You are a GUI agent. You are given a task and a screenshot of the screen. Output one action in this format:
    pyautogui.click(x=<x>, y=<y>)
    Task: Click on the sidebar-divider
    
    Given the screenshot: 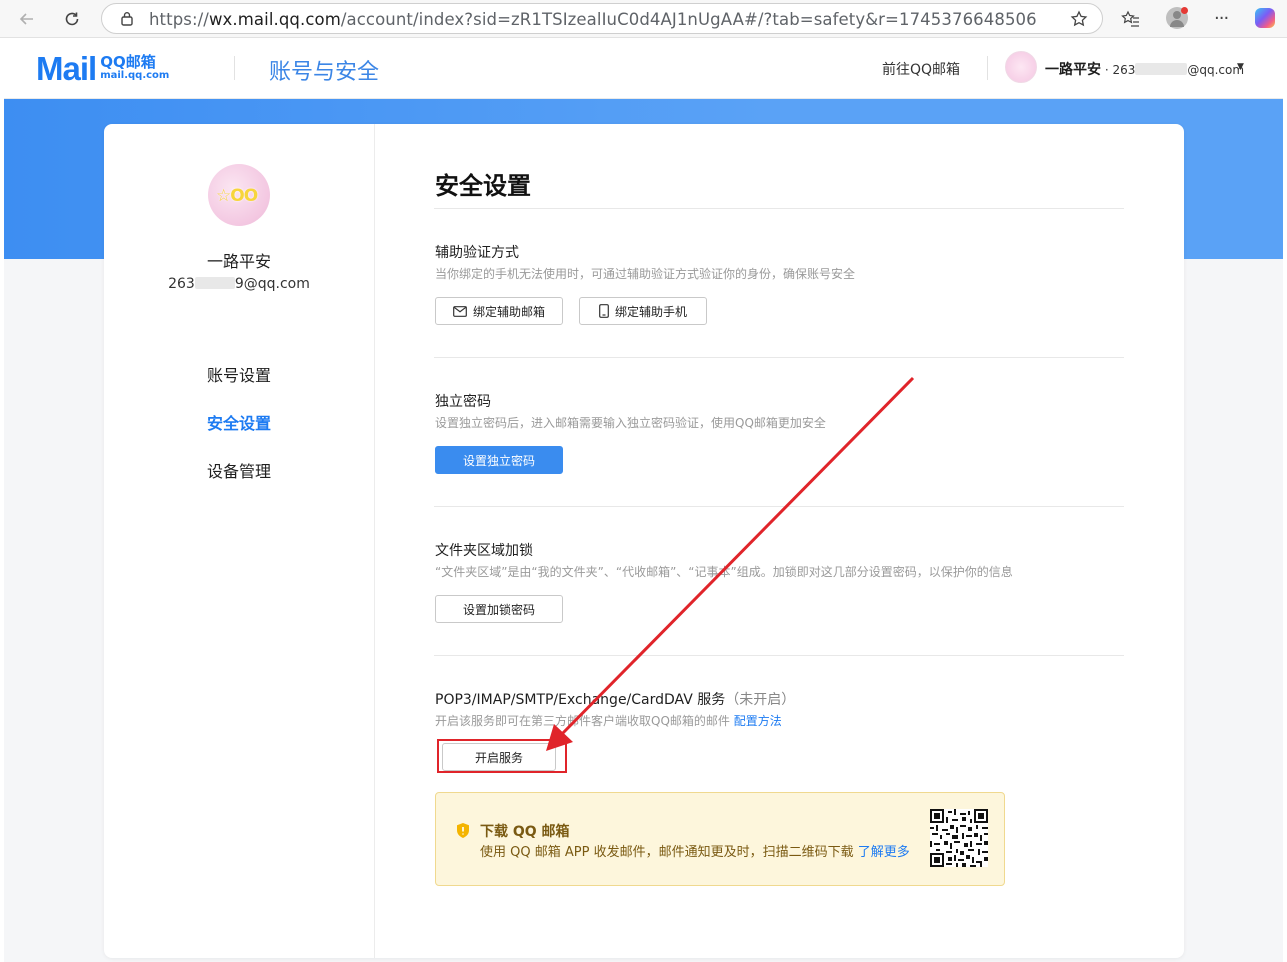 What is the action you would take?
    pyautogui.click(x=374, y=541)
    